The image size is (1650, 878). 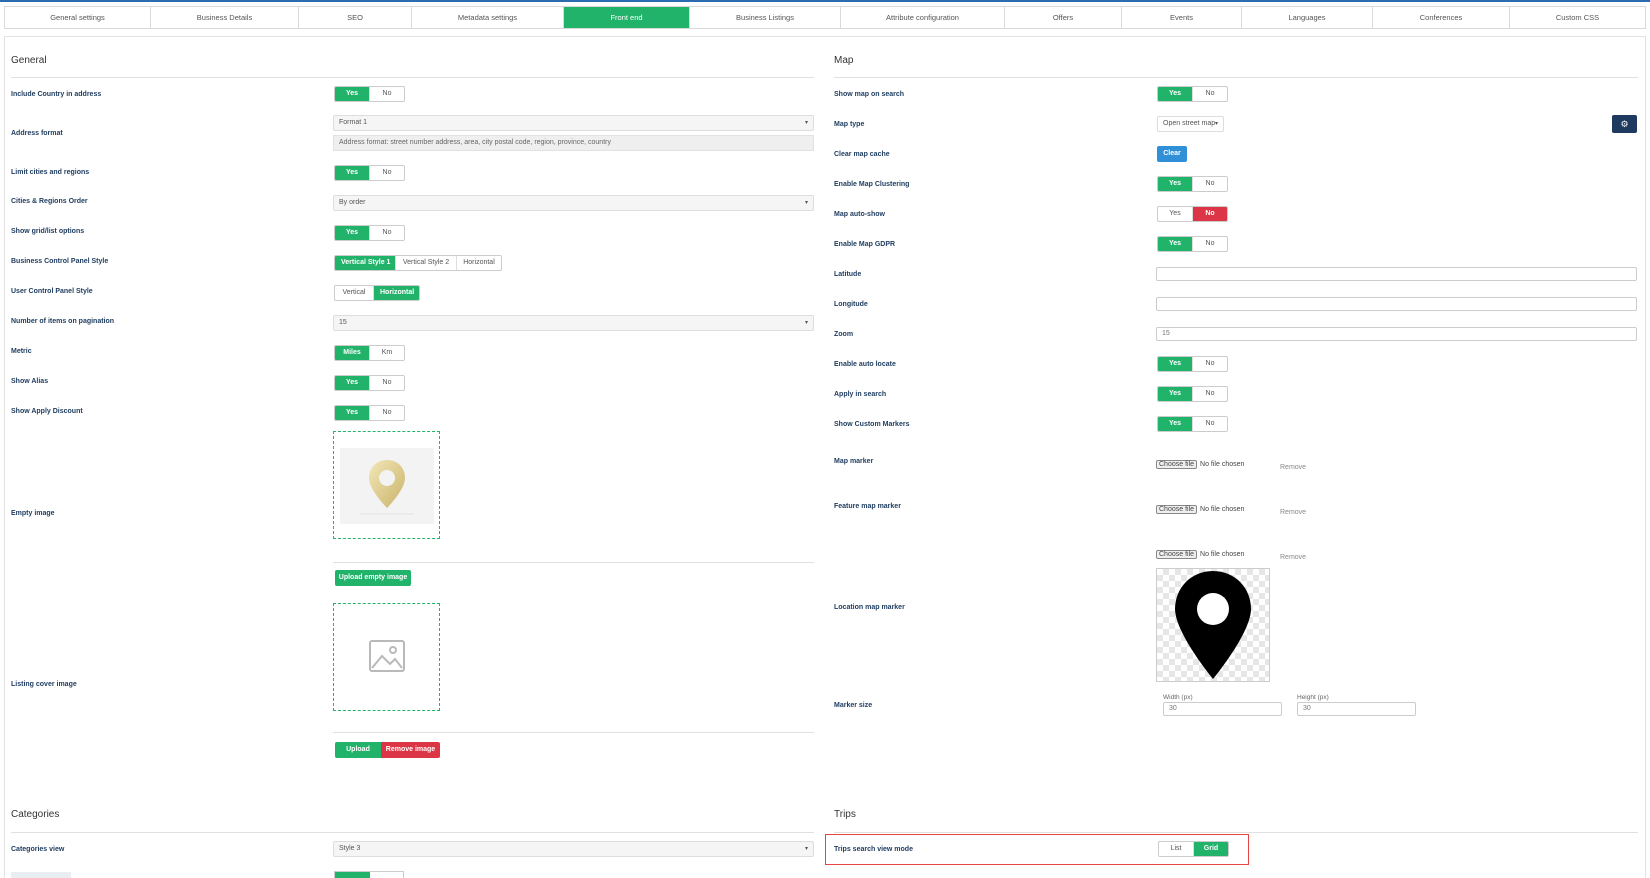 I want to click on show-alias-yes: Yes, so click(x=352, y=383).